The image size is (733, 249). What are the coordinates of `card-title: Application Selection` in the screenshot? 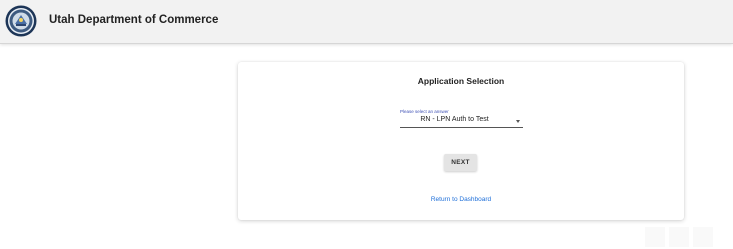 It's located at (461, 81).